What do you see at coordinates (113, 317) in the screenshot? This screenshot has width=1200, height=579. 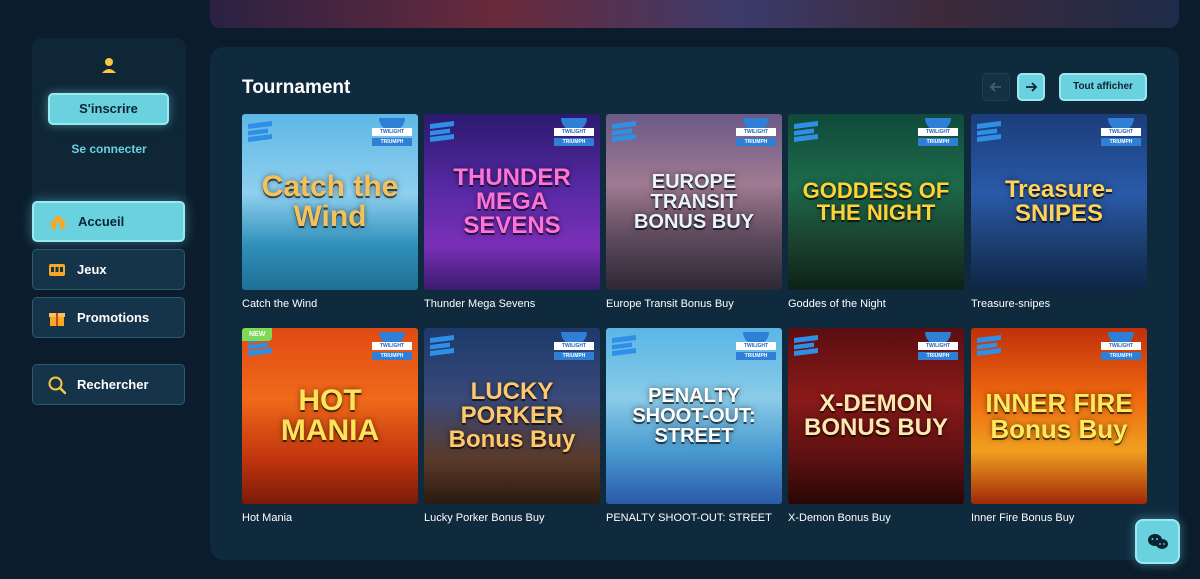 I see `nav-label-promotions: Promotions` at bounding box center [113, 317].